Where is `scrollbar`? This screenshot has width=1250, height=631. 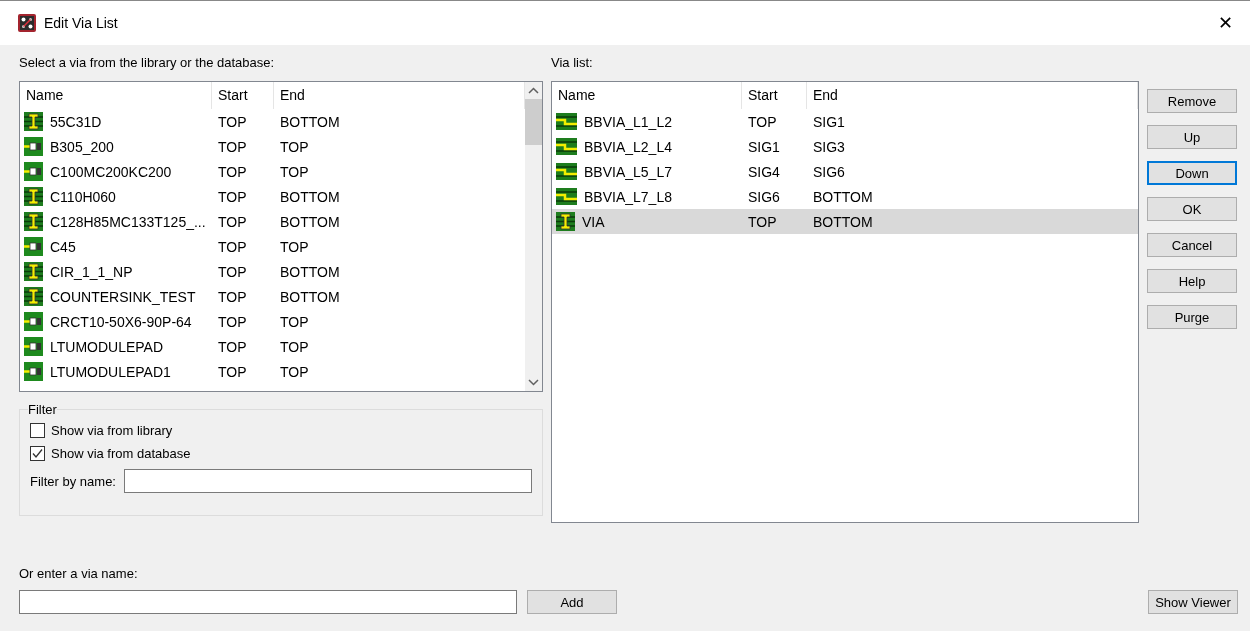
scrollbar is located at coordinates (533, 236).